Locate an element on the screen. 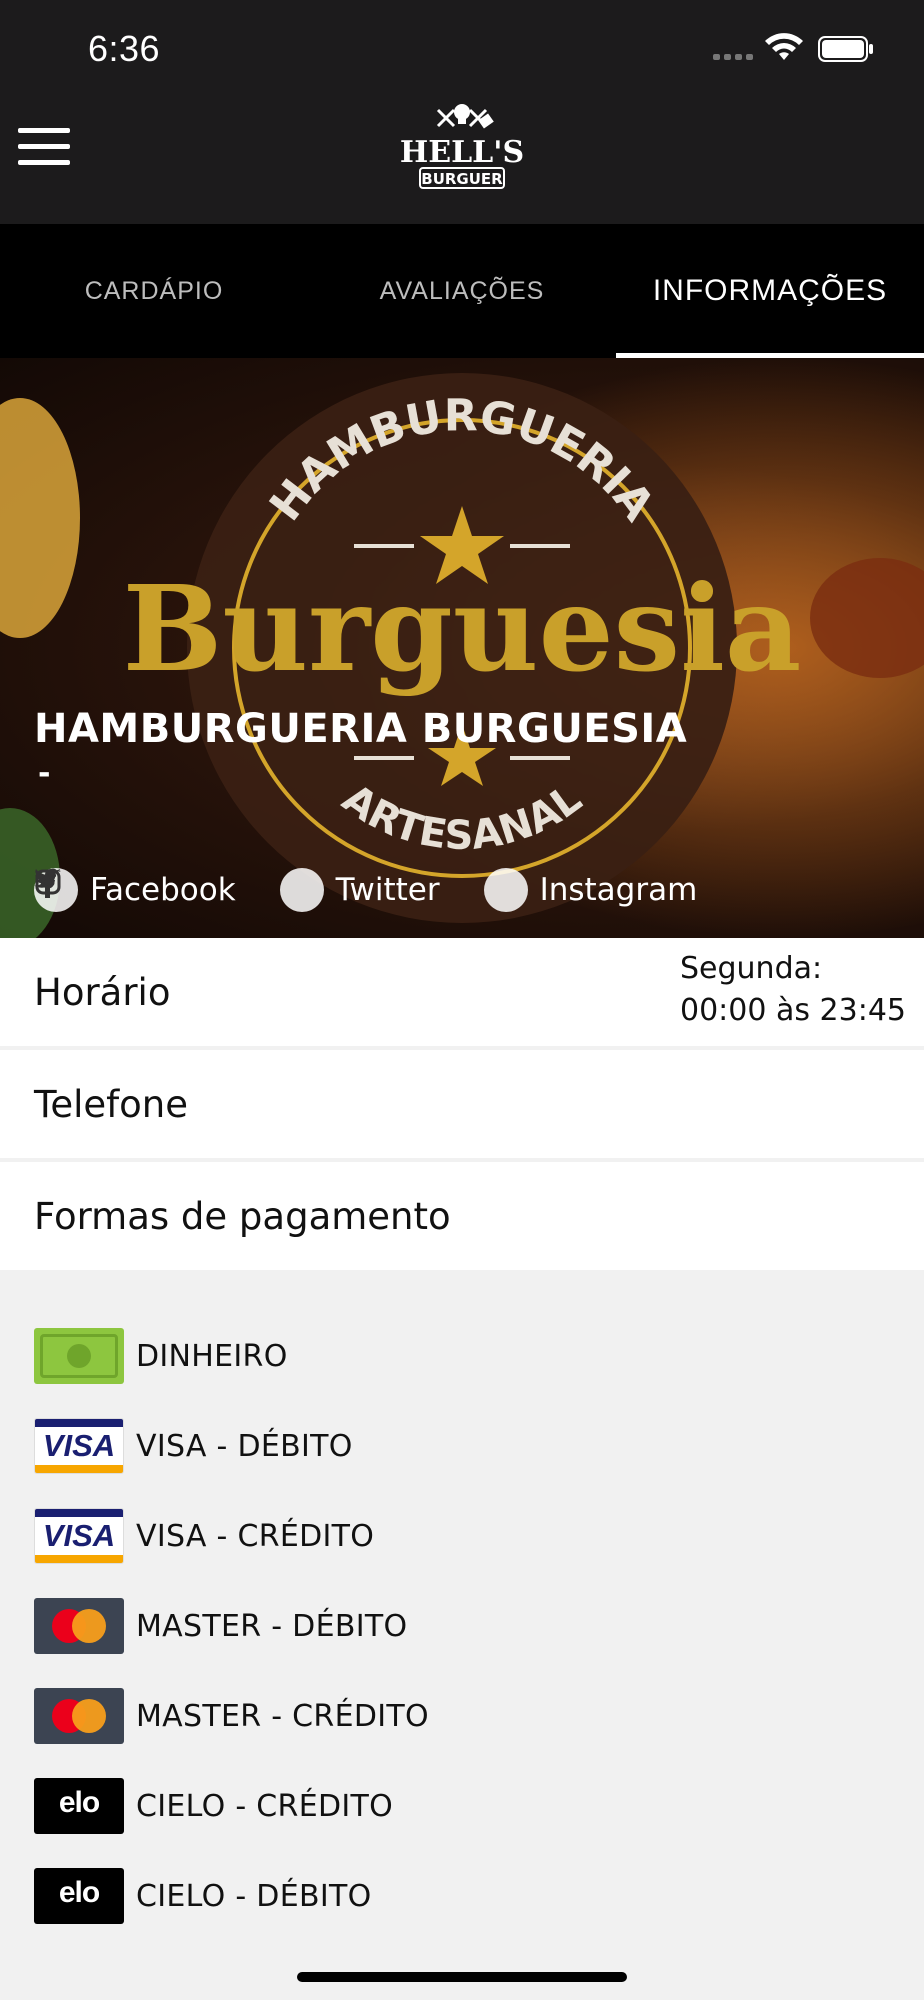 The width and height of the screenshot is (924, 2000). instagram-label: Instagram is located at coordinates (618, 890).